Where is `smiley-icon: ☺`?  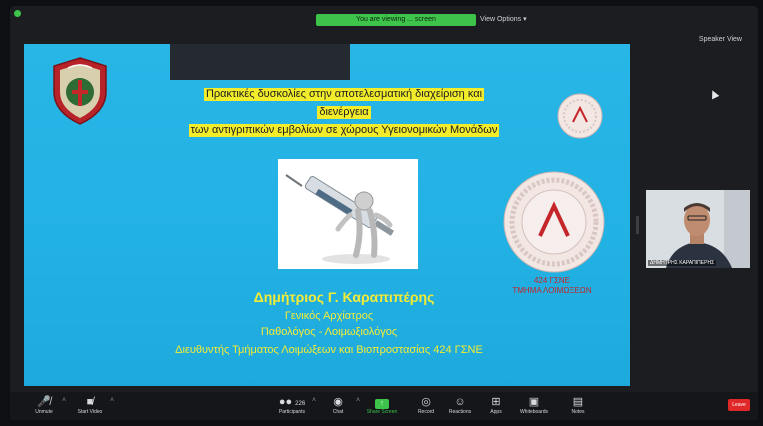 smiley-icon: ☺ is located at coordinates (460, 402).